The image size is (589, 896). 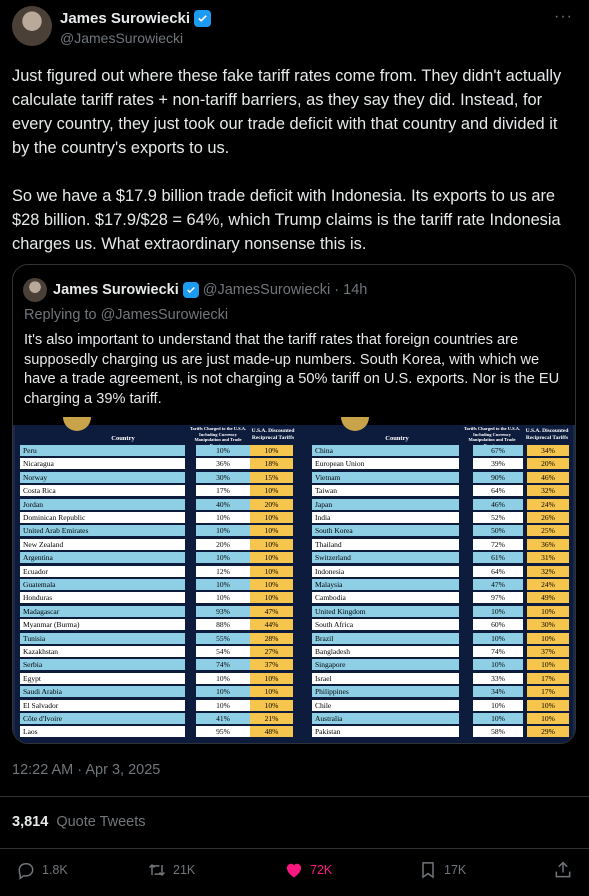 What do you see at coordinates (223, 638) in the screenshot?
I see `charged-cell: 55%` at bounding box center [223, 638].